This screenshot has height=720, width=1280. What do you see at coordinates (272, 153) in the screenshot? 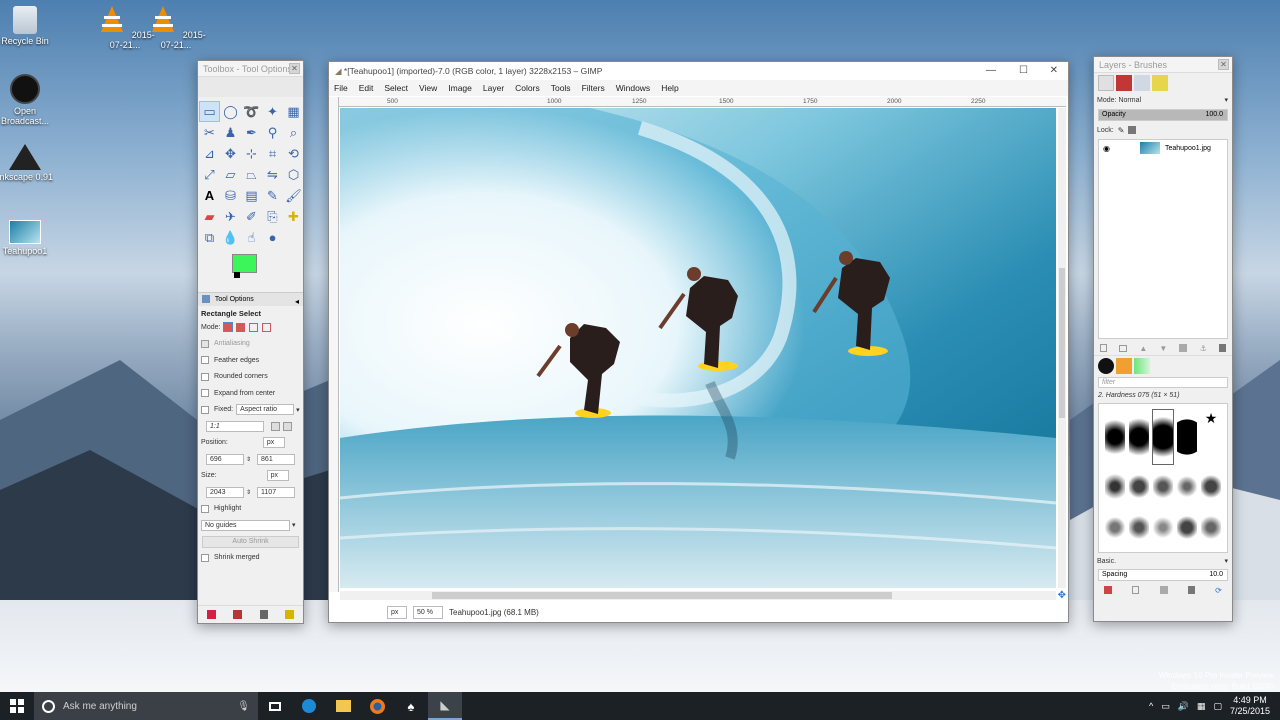
I see `crop-tool-icon: ⌗` at bounding box center [272, 153].